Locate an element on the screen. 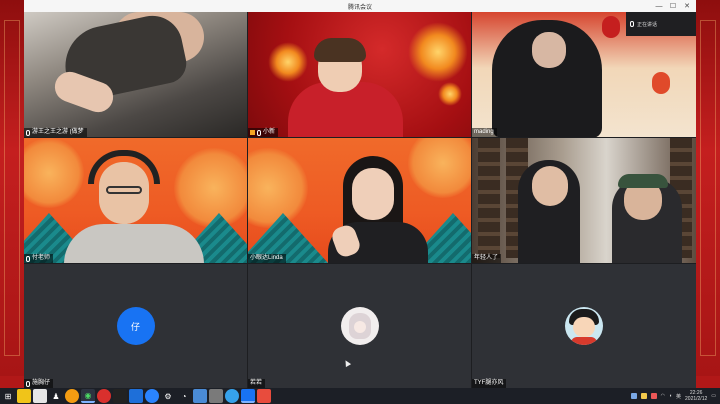 Image resolution: width=720 pixels, height=404 pixels. name-tag: 游王之王之游 (做梦 is located at coordinates (55, 132).